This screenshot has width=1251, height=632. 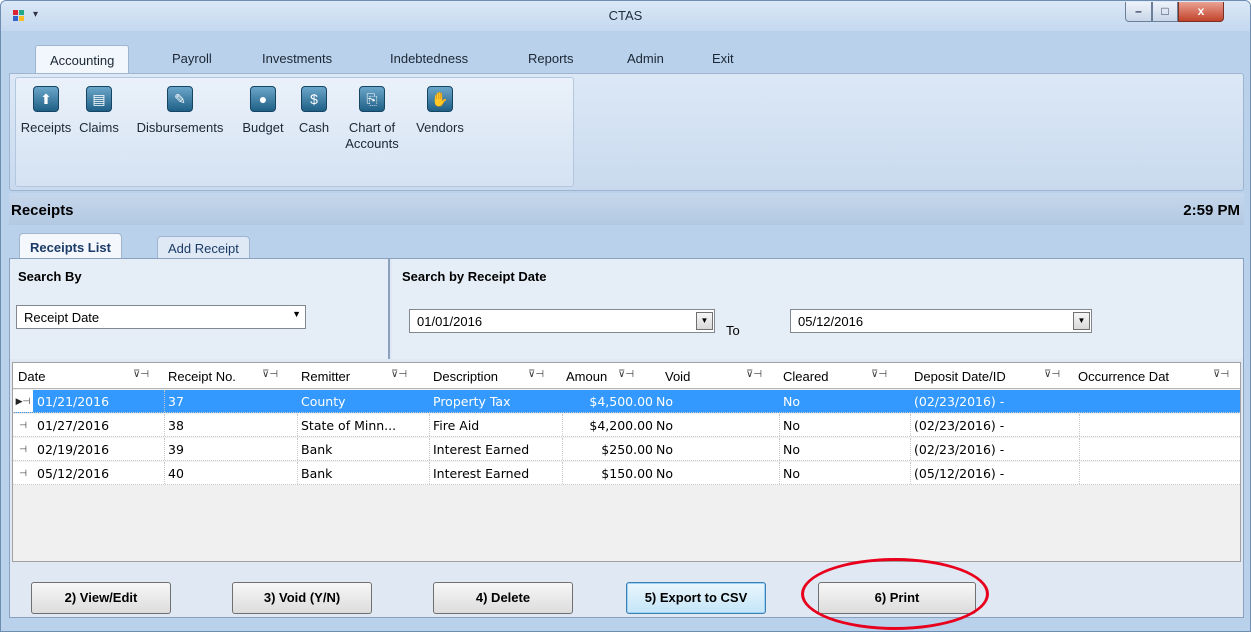 I want to click on tab-investments: Investments, so click(x=297, y=58).